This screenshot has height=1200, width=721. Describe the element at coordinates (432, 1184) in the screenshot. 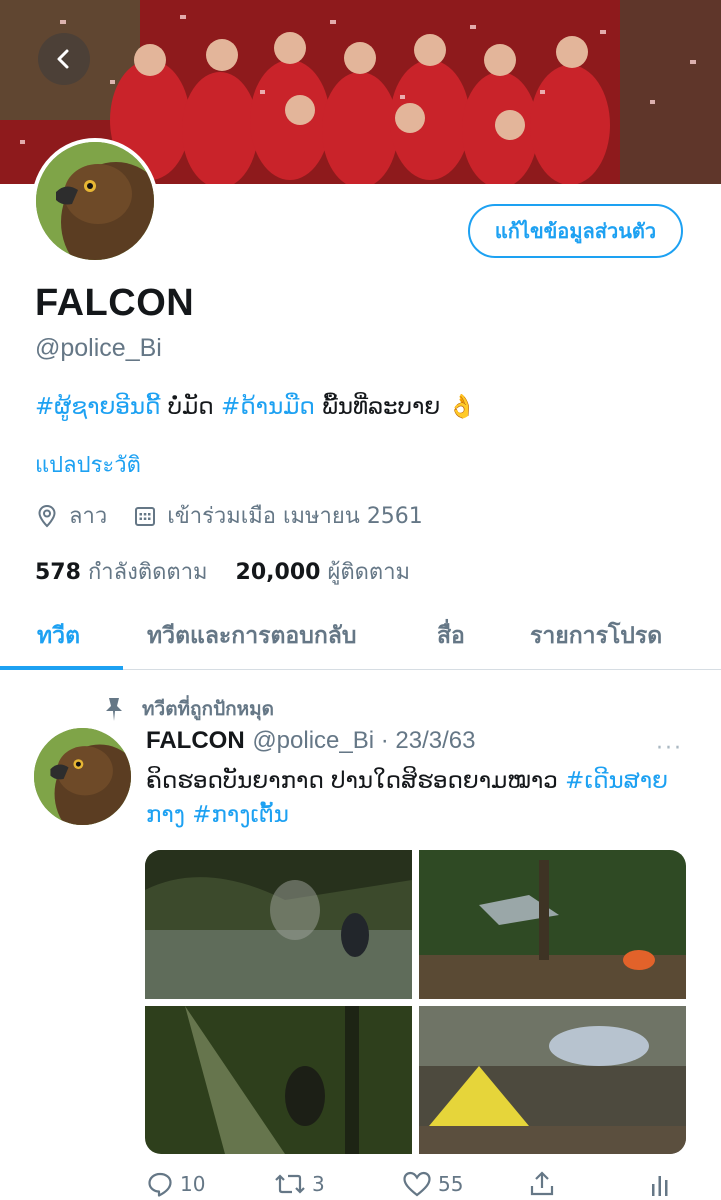

I see `like-button: 55` at that location.